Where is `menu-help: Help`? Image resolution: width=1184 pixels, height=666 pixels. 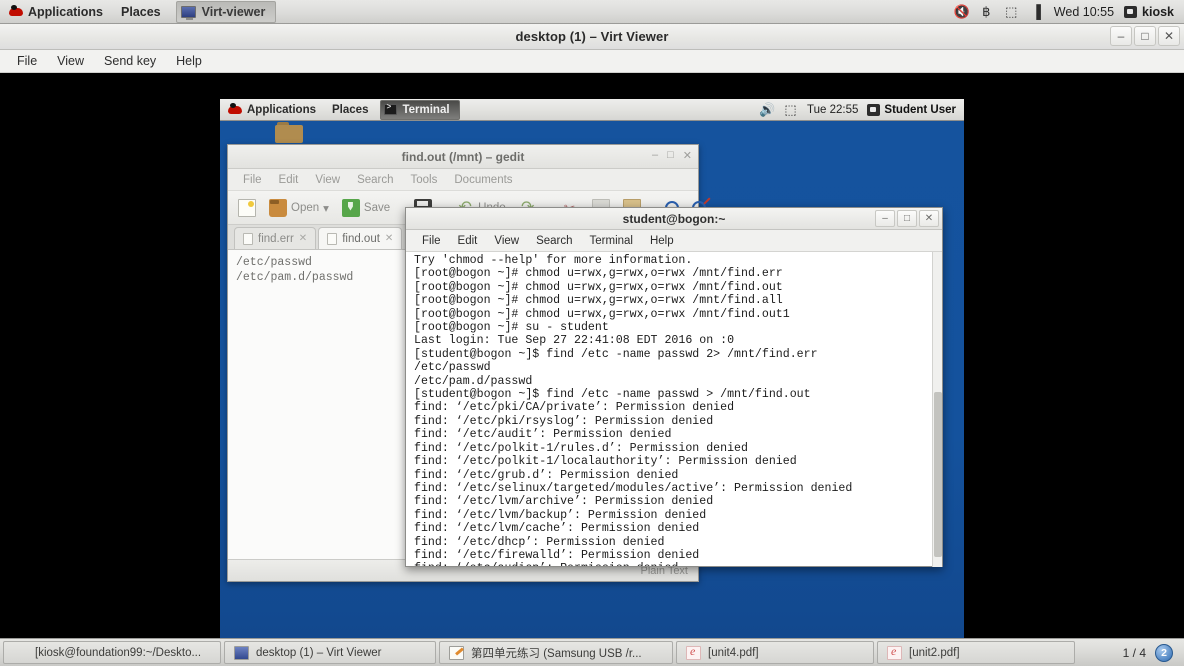 menu-help: Help is located at coordinates (189, 61).